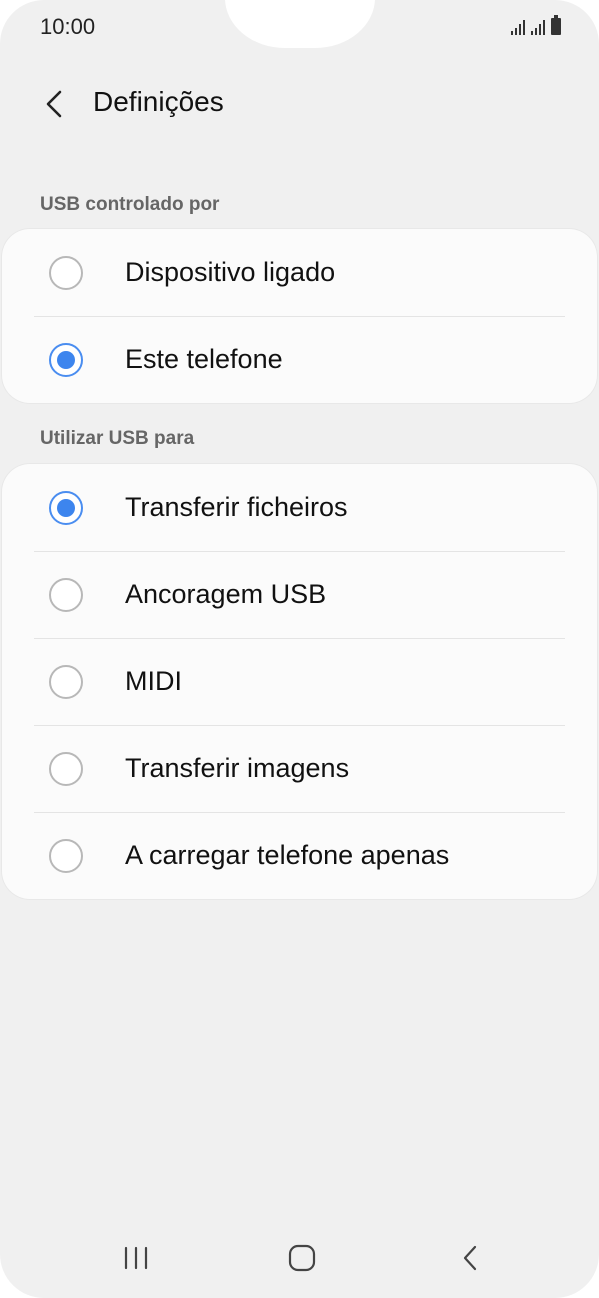 The image size is (599, 1298). I want to click on back-icon, so click(470, 1258).